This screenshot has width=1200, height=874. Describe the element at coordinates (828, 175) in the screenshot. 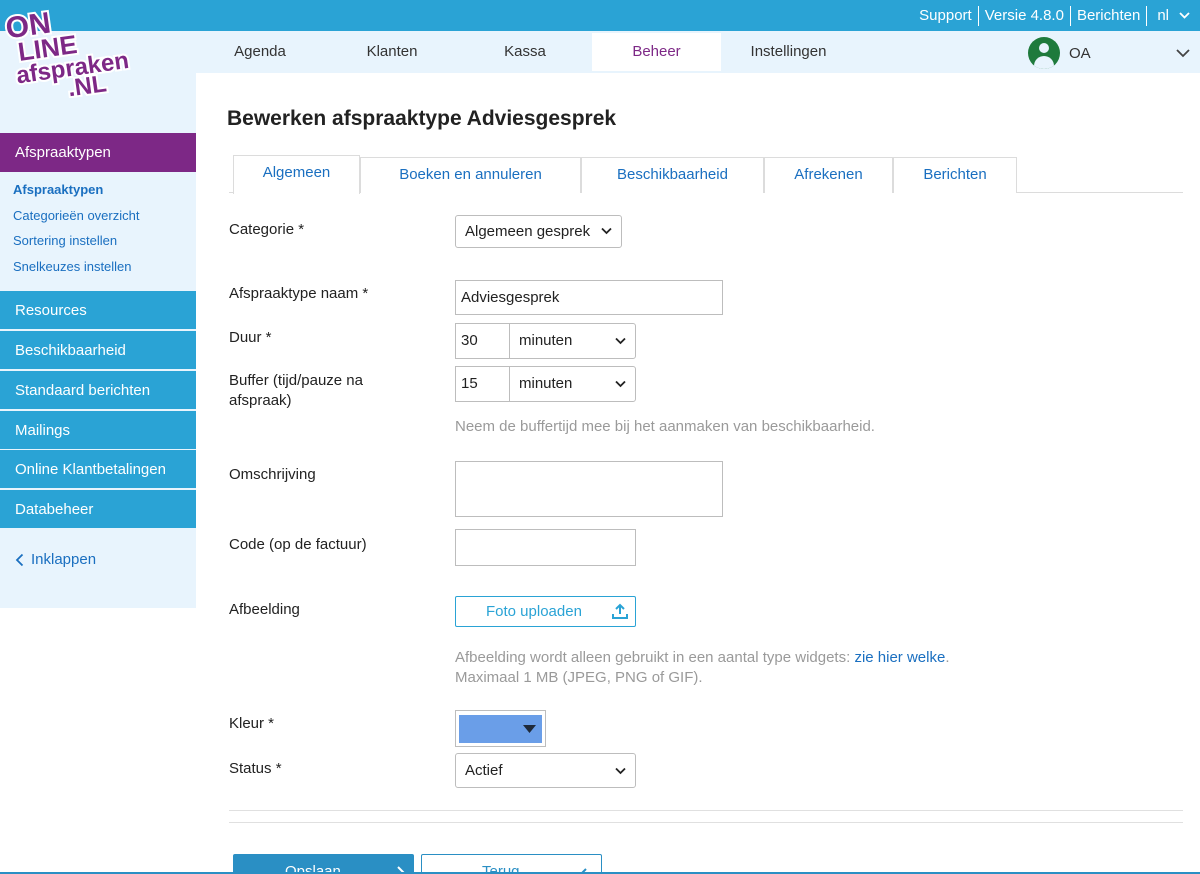

I see `tab-afrekenen: Afrekenen` at that location.